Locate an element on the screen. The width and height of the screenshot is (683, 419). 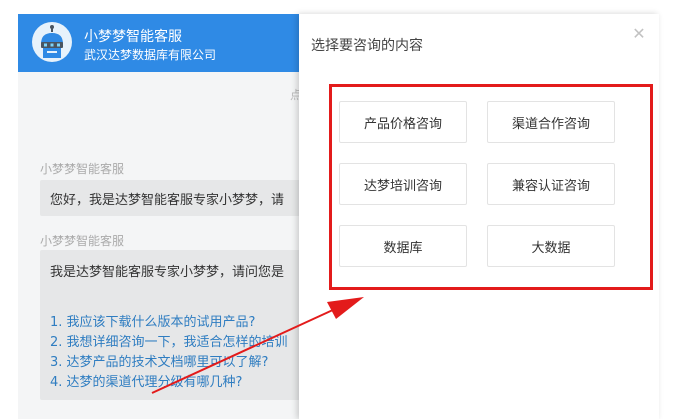
robot-avatar-icon is located at coordinates (52, 42).